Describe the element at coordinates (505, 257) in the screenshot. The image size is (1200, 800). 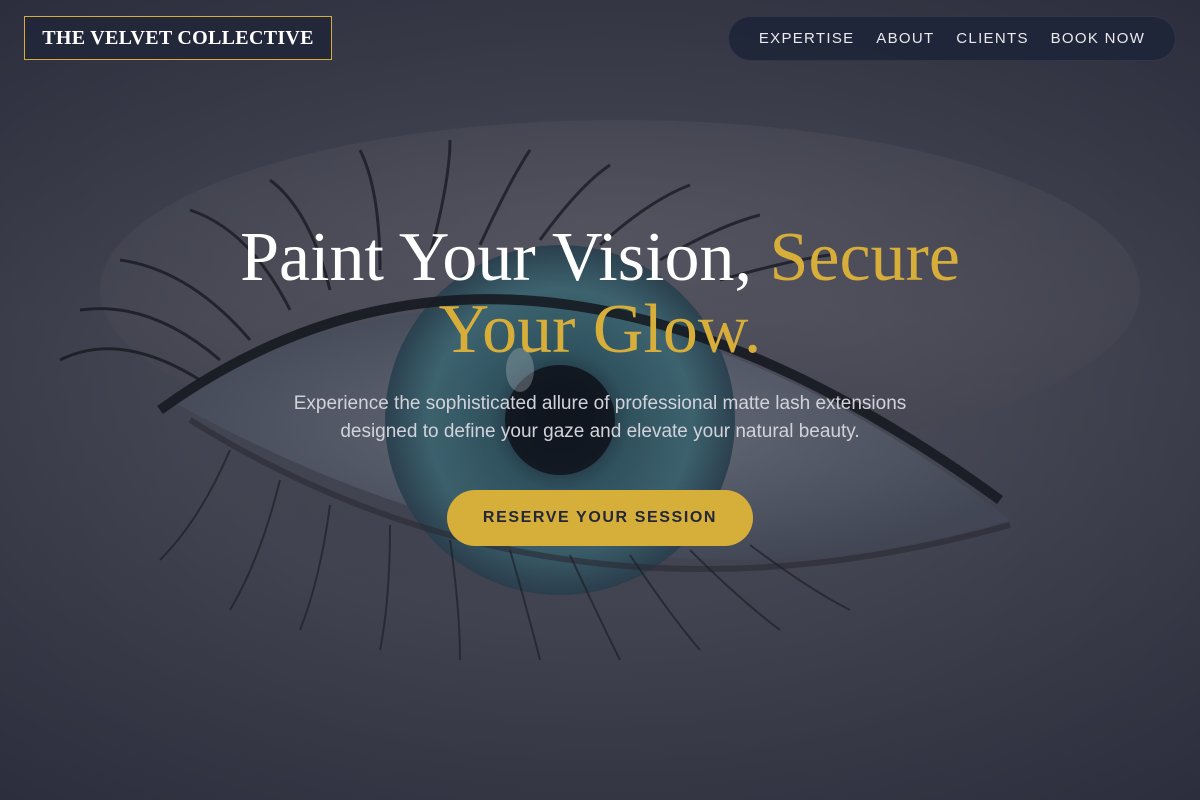
I see `headline-main-text: Paint Your Vision,` at that location.